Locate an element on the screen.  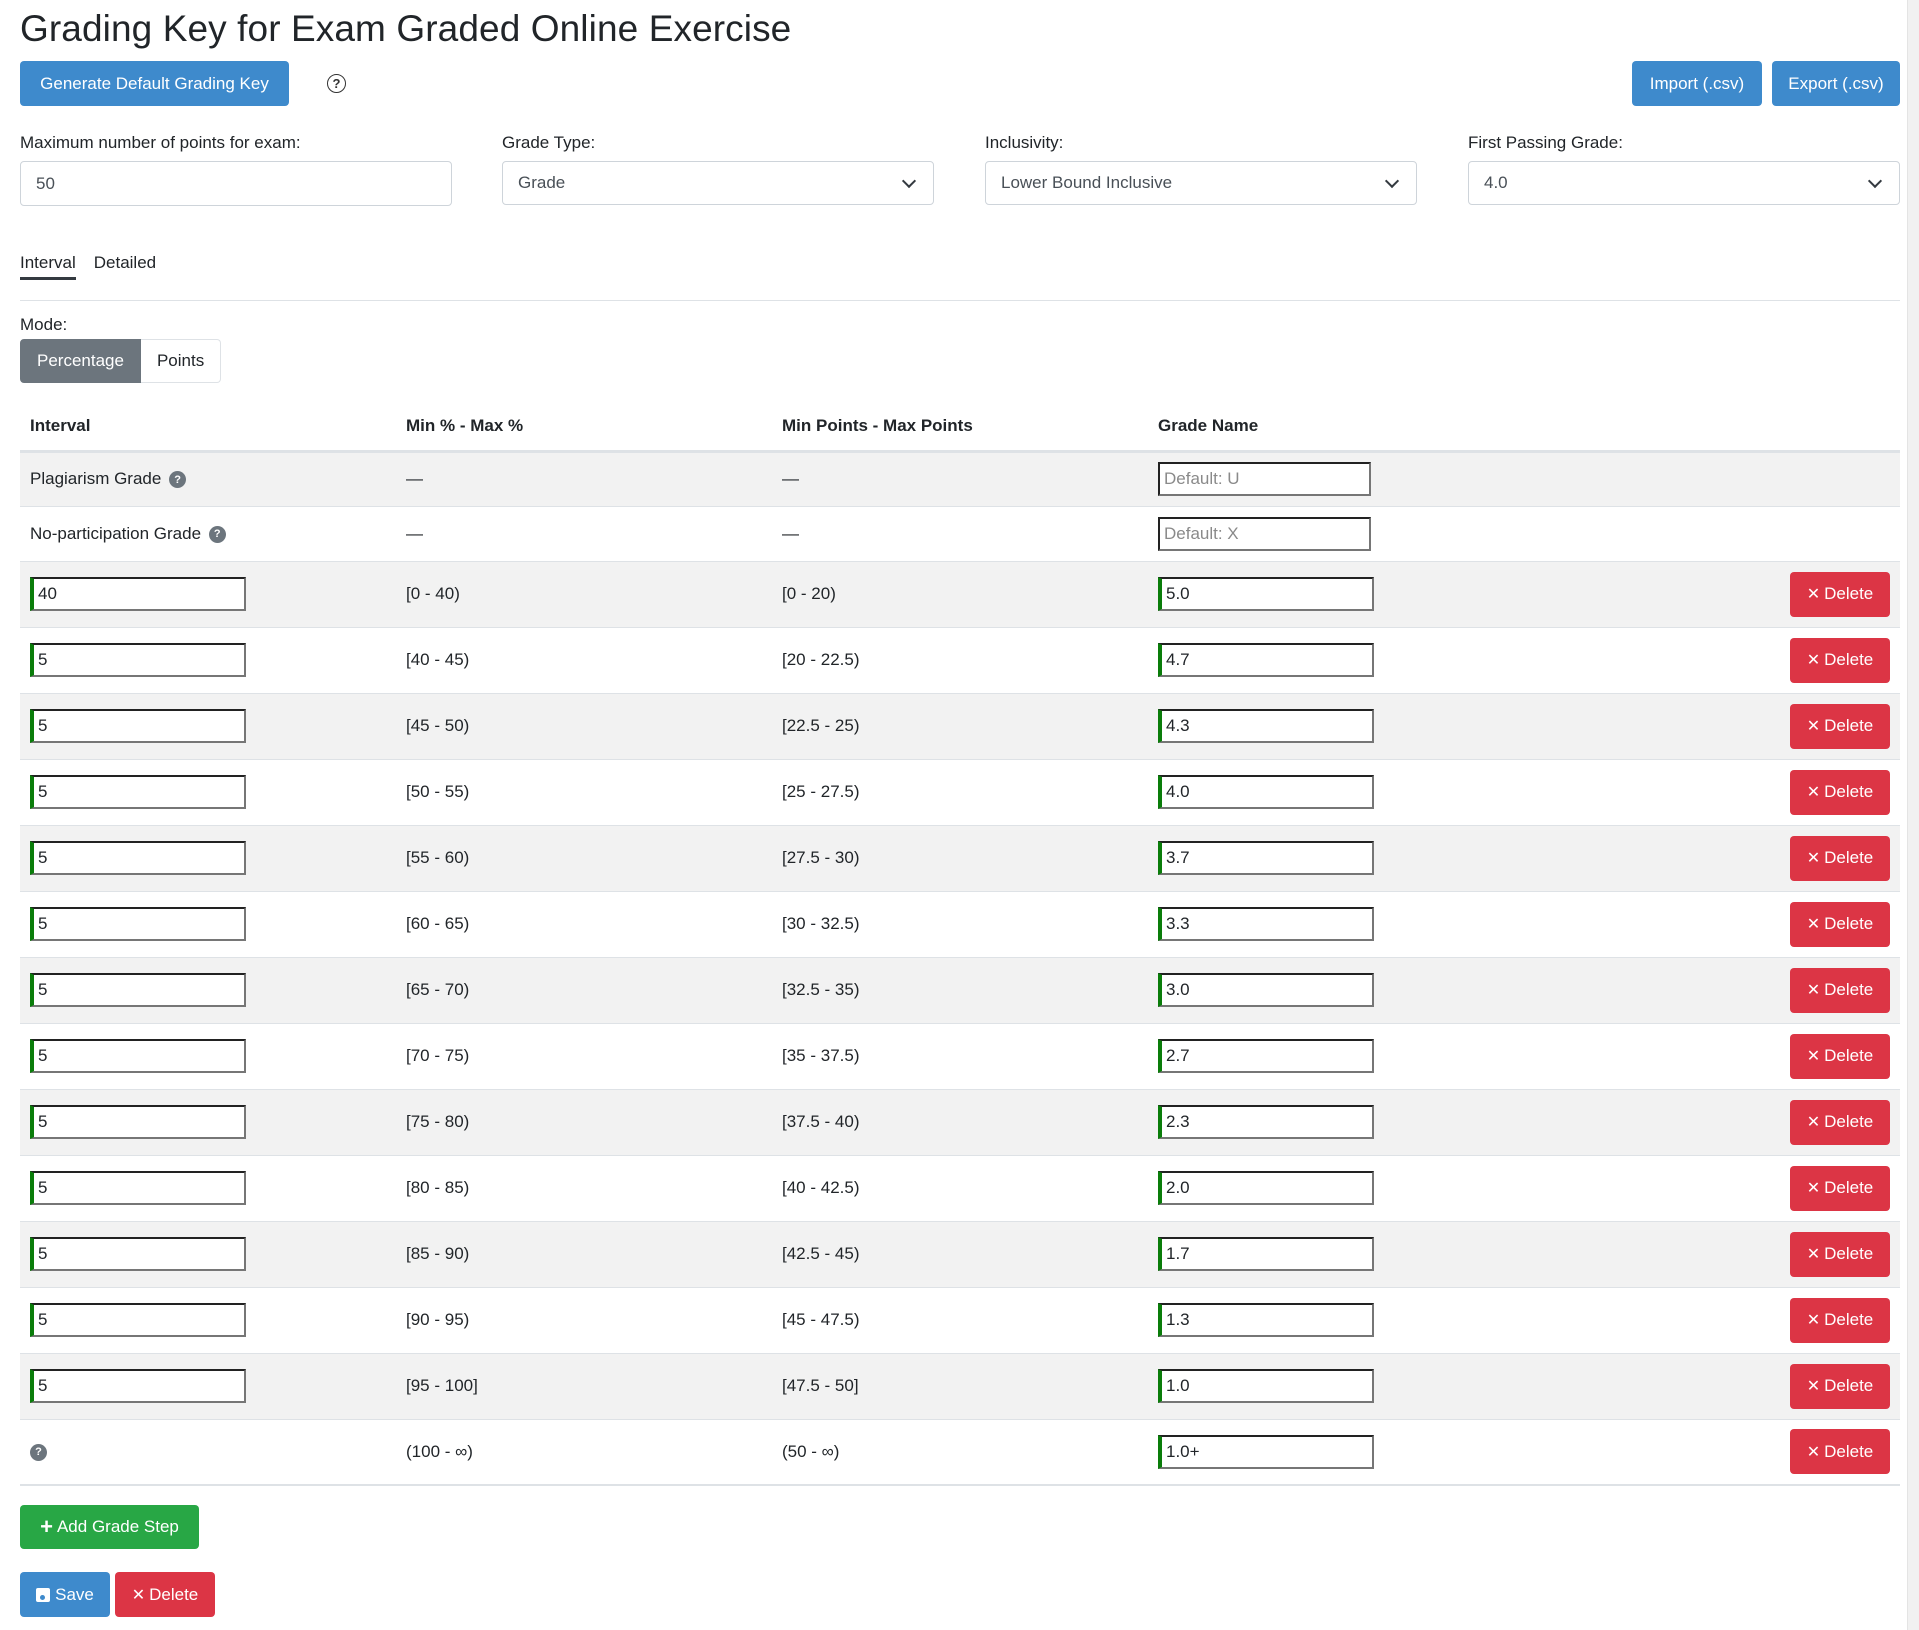
tabs-divider is located at coordinates (960, 300).